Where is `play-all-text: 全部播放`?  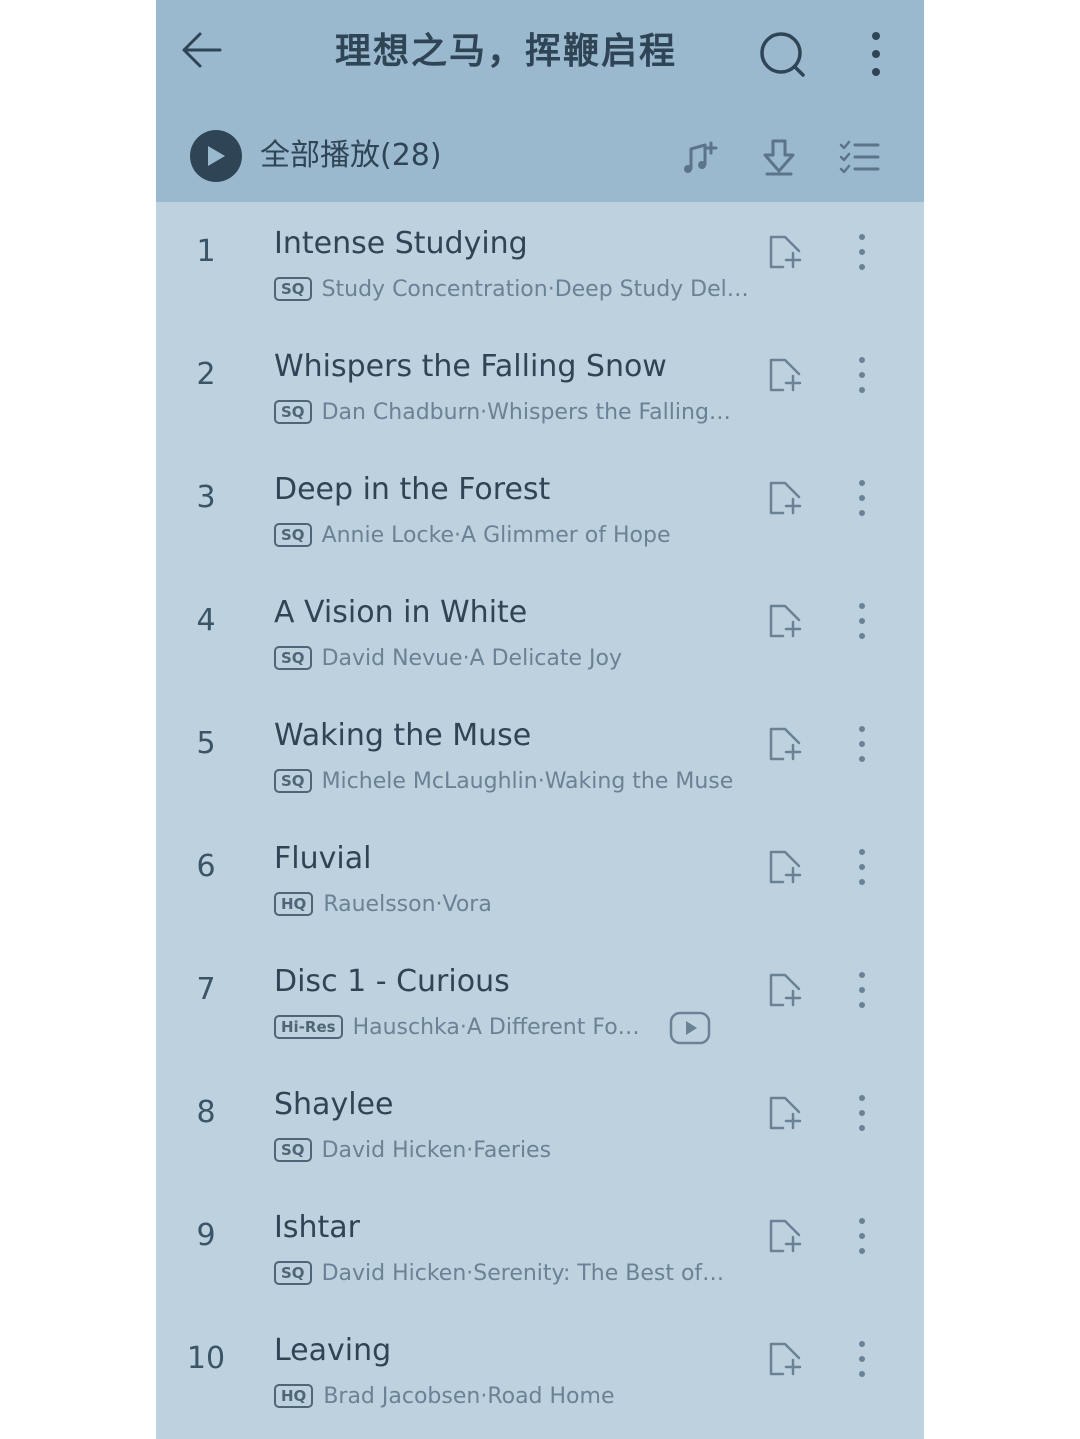 play-all-text: 全部播放 is located at coordinates (320, 155).